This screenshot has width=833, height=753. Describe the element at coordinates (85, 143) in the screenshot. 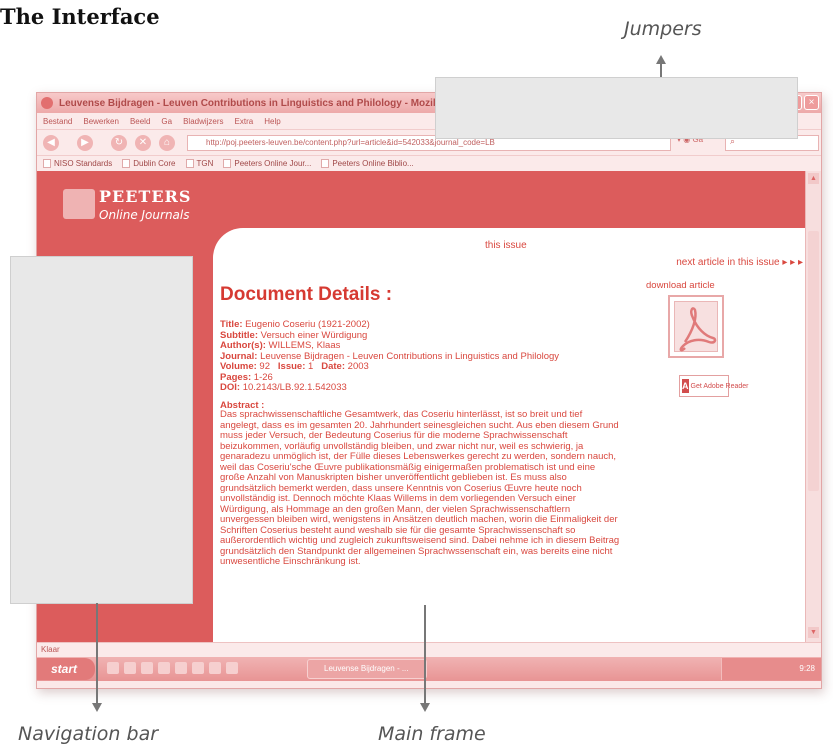

I see `forward-icon: ▶` at that location.